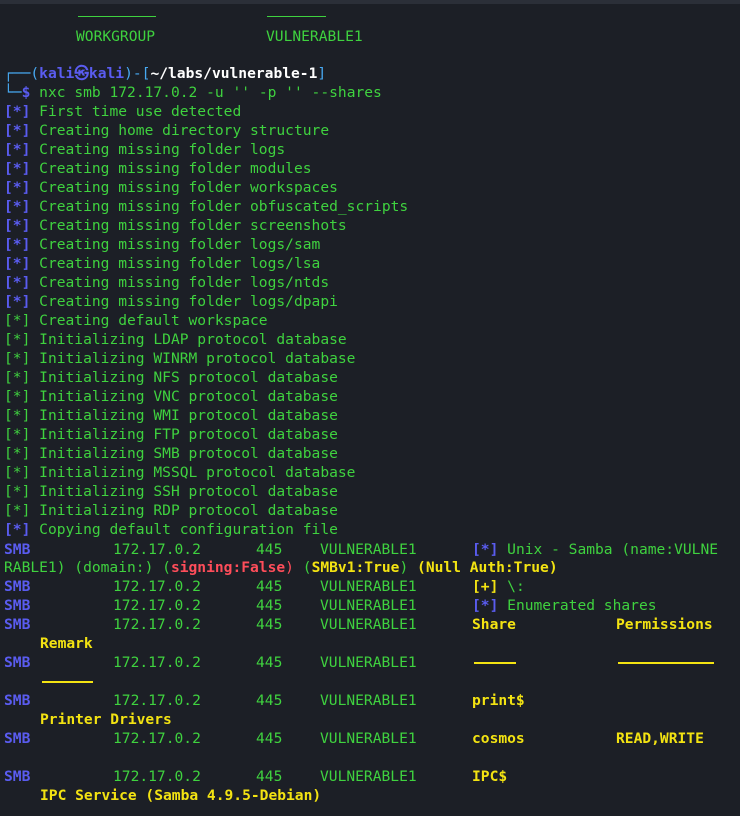  Describe the element at coordinates (166, 282) in the screenshot. I see `log-line: [*] Creating missing folder logs/ntds` at that location.